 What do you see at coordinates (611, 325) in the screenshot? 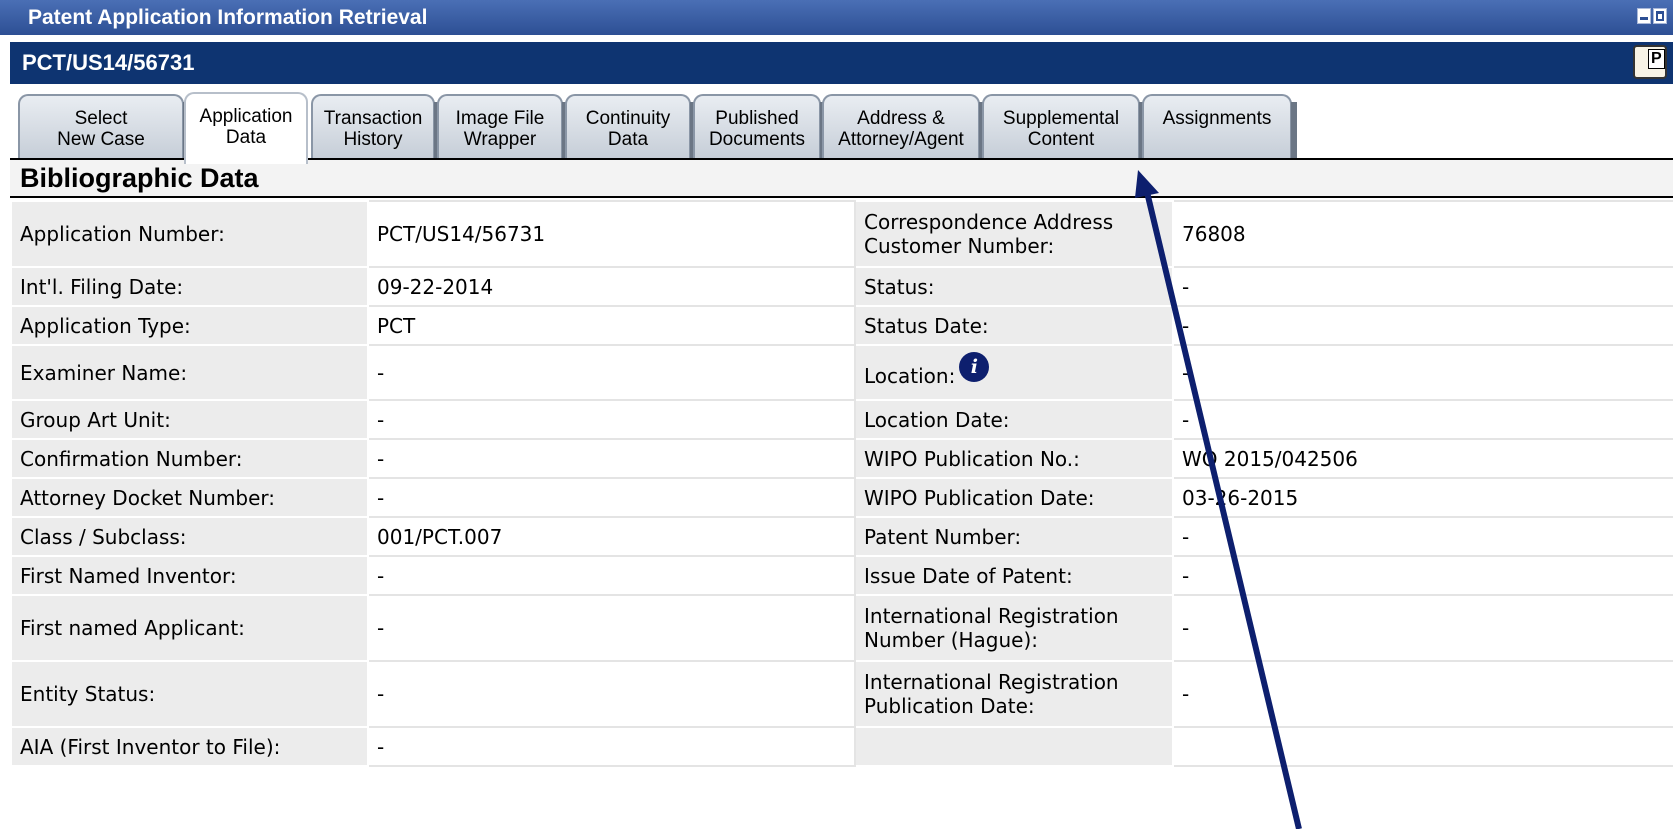
I see `field-value: PCT` at bounding box center [611, 325].